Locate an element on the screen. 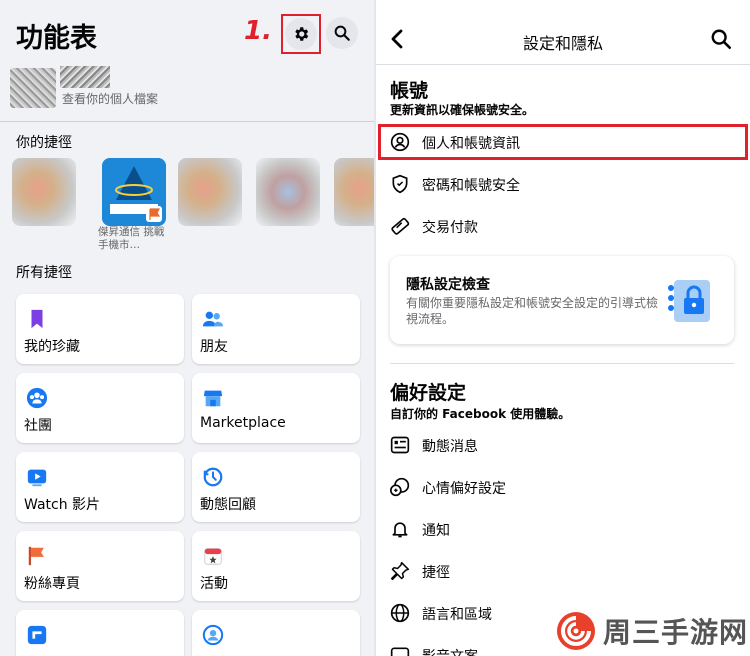  globe-icon is located at coordinates (400, 613).